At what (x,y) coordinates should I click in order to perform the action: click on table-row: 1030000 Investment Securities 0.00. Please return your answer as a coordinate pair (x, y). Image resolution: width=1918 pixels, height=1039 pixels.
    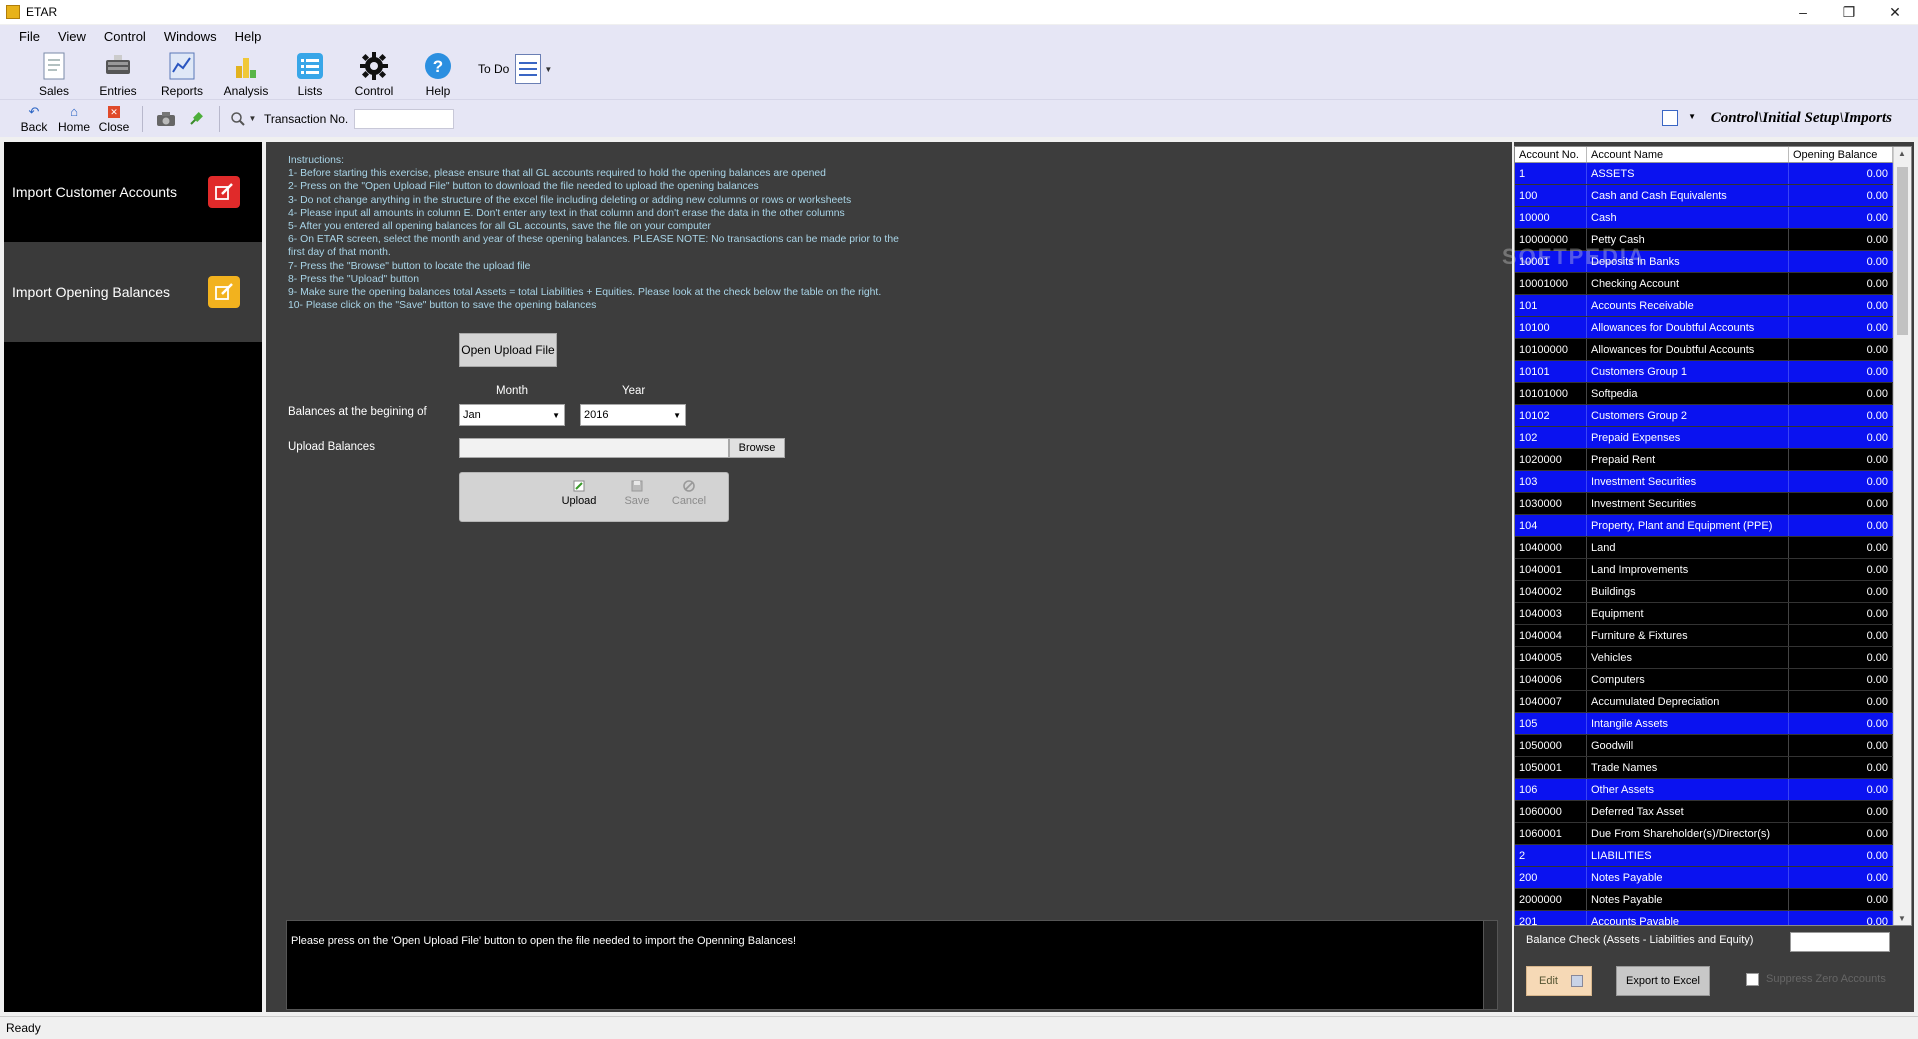
    Looking at the image, I should click on (1713, 504).